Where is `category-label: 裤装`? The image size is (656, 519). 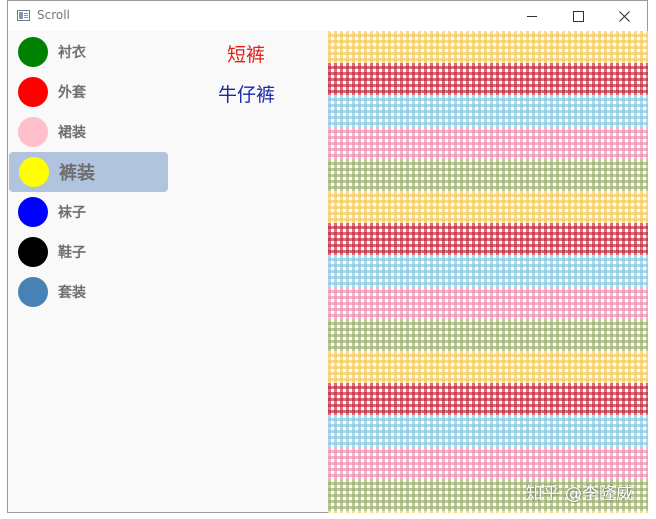 category-label: 裤装 is located at coordinates (77, 173).